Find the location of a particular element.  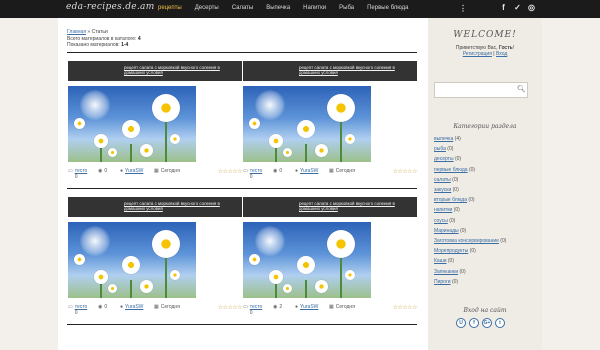

category-item: Пироги (0) is located at coordinates (470, 282).